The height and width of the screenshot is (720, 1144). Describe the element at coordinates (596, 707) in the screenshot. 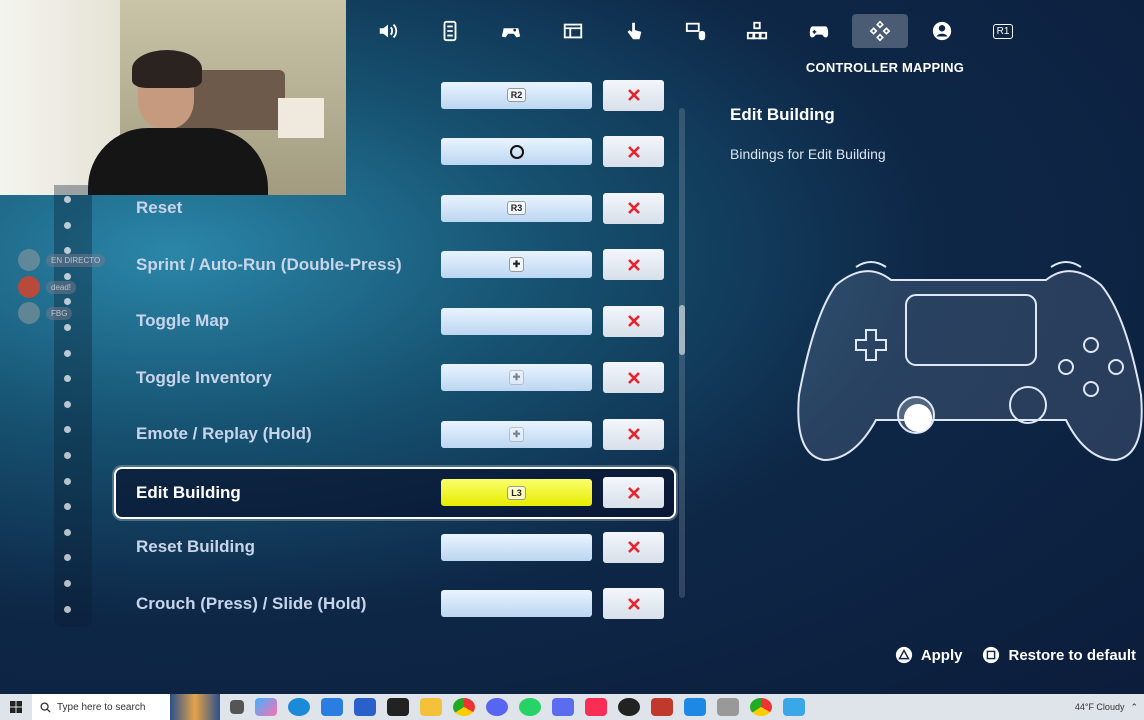

I see `music-icon` at that location.